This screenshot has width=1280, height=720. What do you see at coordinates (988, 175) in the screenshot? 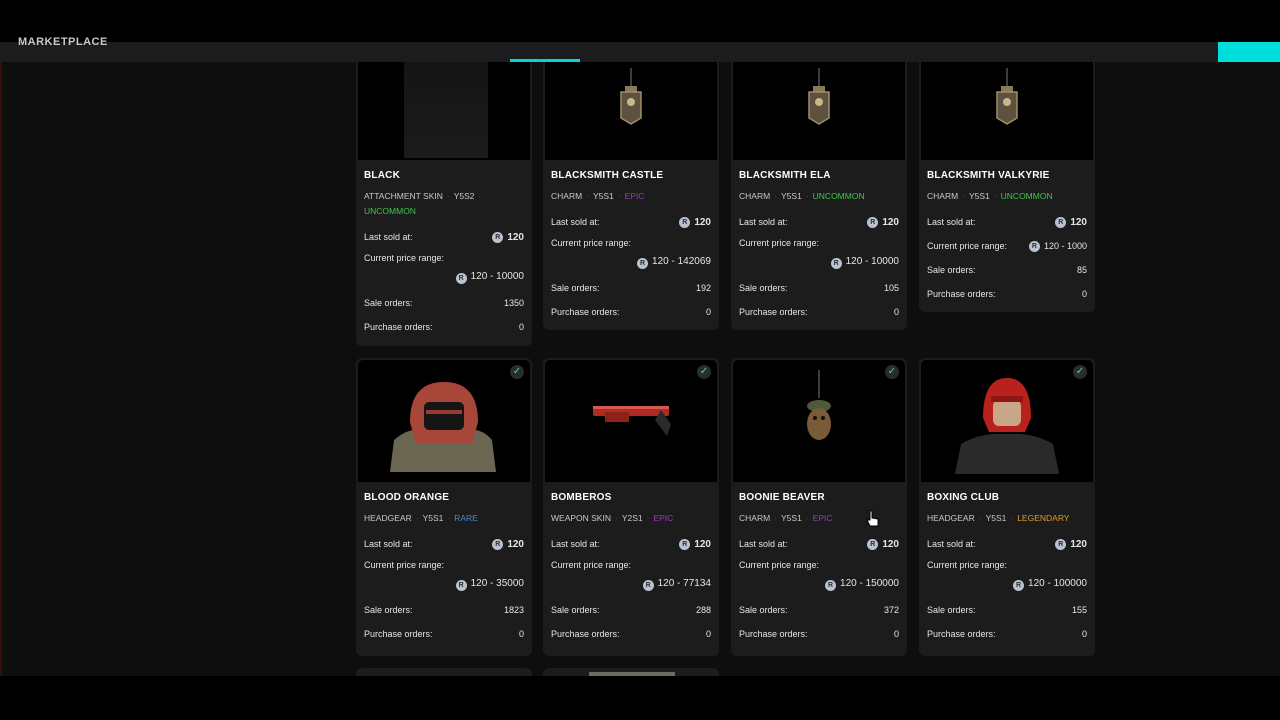
I see `item-title: BLACKSMITH VALKYRIE` at bounding box center [988, 175].